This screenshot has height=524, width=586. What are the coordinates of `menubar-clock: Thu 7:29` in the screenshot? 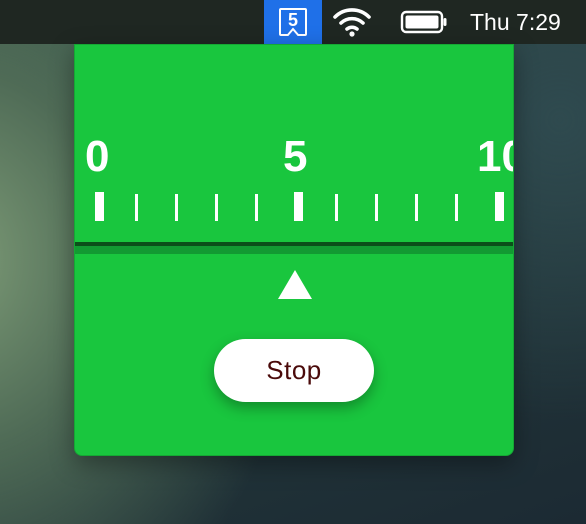 It's located at (528, 22).